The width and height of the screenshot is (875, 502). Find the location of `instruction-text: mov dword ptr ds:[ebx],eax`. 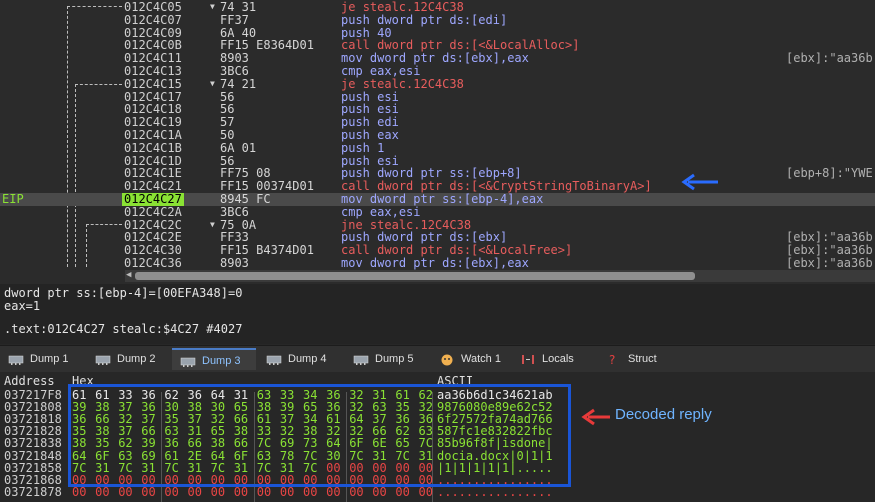

instruction-text: mov dword ptr ds:[ebx],eax is located at coordinates (435, 263).